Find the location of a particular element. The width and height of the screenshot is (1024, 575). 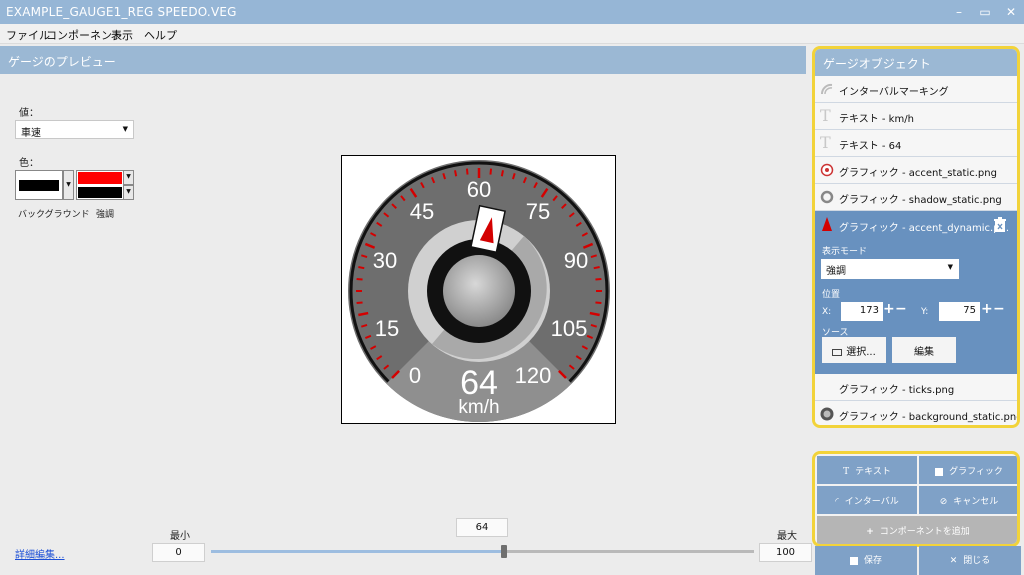

close-label: 閉じる is located at coordinates (977, 561).